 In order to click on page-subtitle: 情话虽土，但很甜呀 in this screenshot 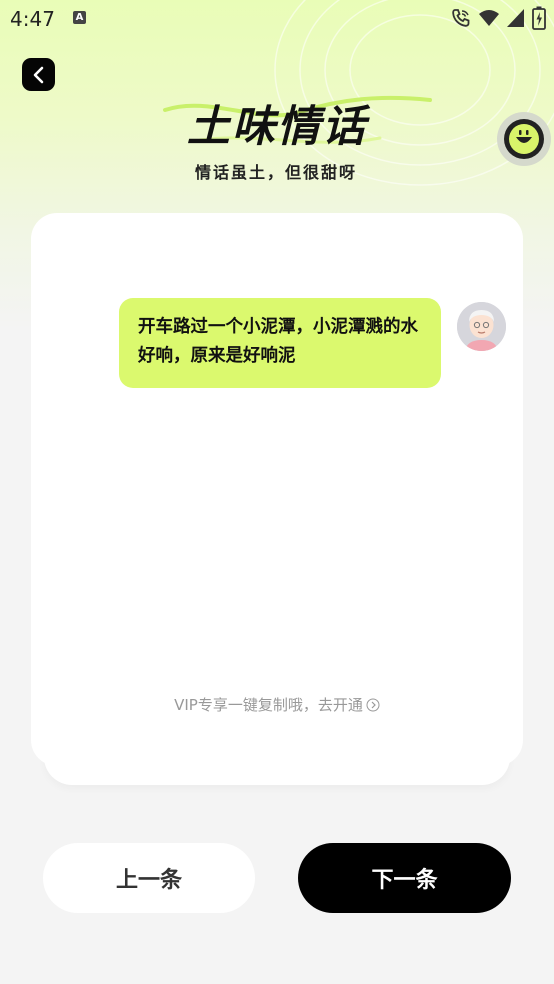, I will do `click(275, 172)`.